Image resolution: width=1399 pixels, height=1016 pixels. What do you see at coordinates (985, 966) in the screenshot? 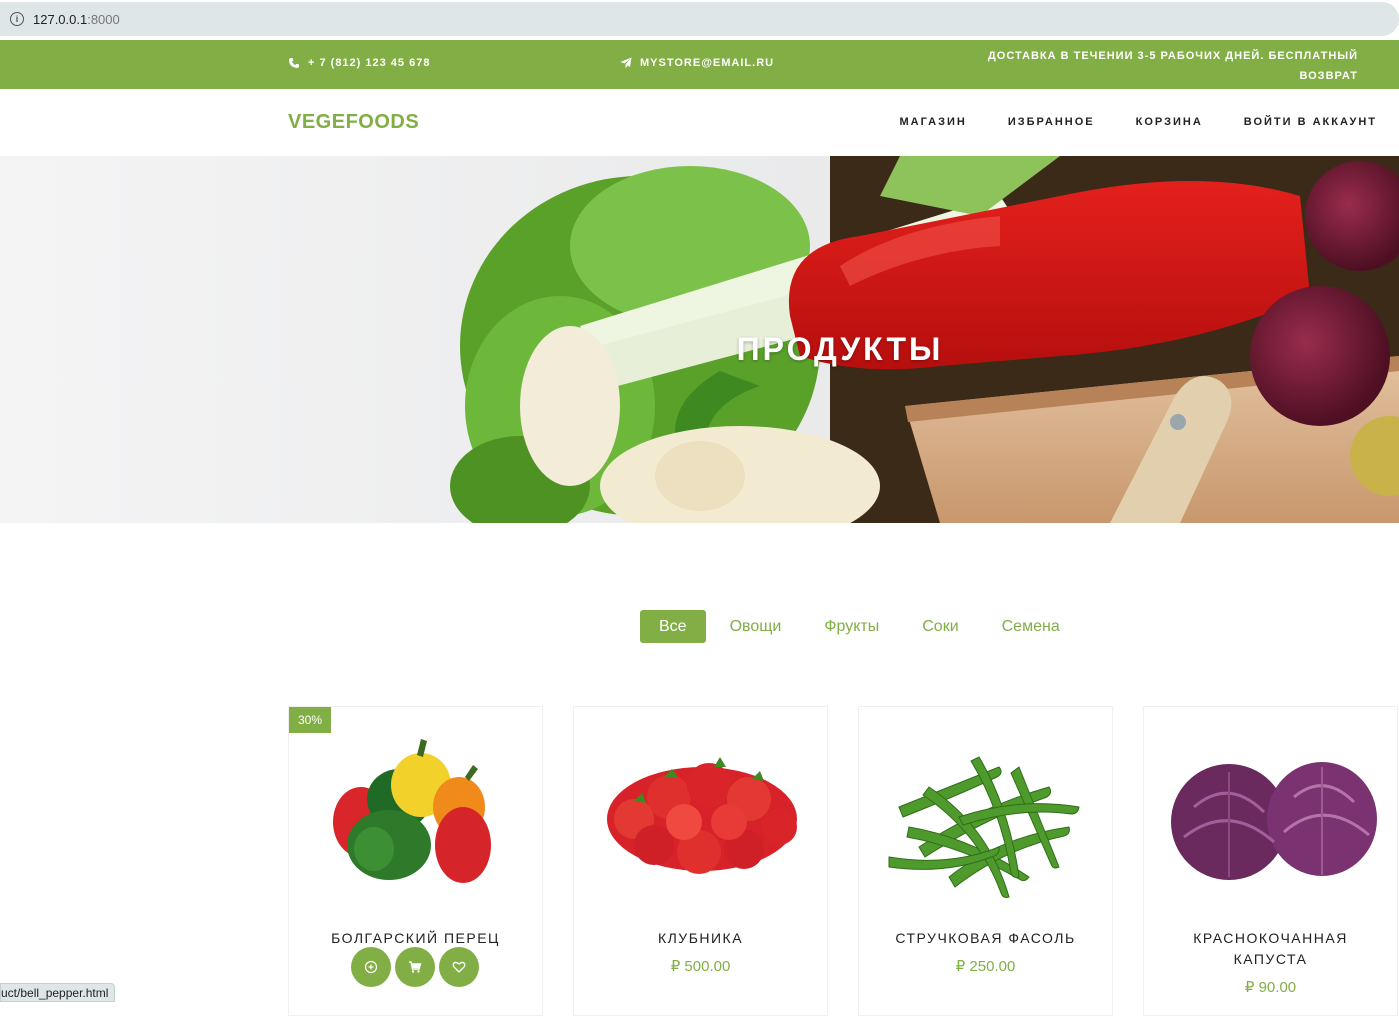
I see `product-price: ₽ 250.00` at bounding box center [985, 966].